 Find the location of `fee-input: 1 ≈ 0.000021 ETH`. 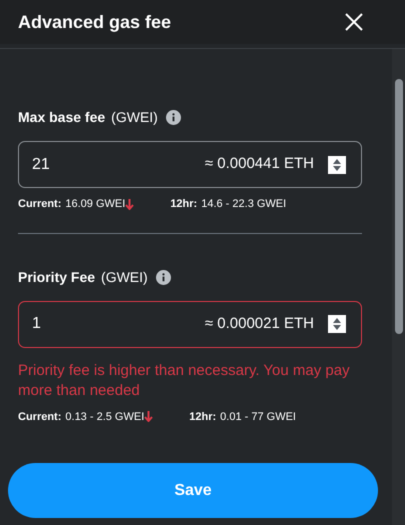

fee-input: 1 ≈ 0.000021 ETH is located at coordinates (190, 324).